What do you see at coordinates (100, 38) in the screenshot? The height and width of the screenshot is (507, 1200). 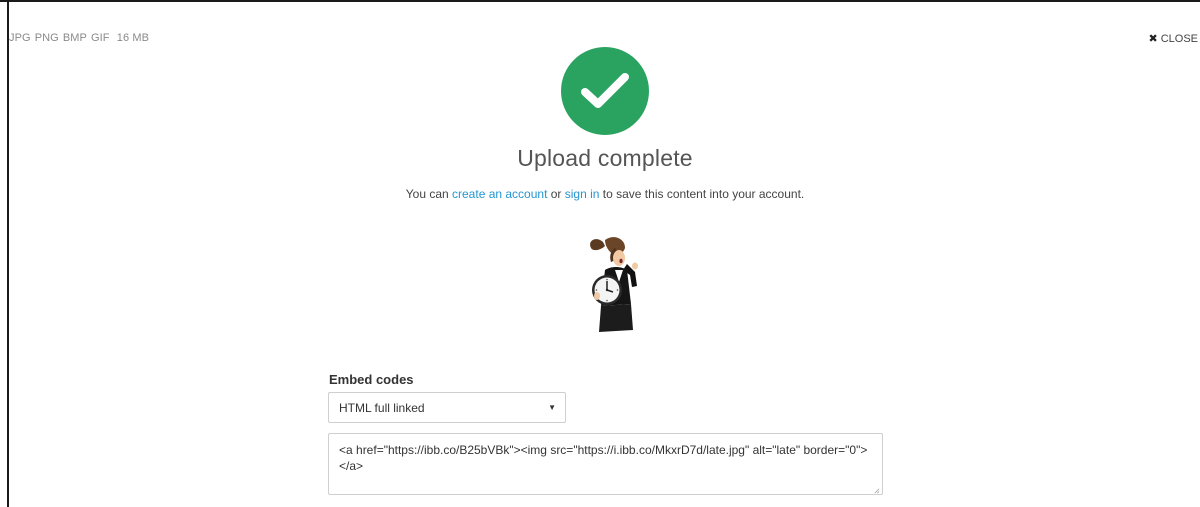 I see `format-gif: GIF` at bounding box center [100, 38].